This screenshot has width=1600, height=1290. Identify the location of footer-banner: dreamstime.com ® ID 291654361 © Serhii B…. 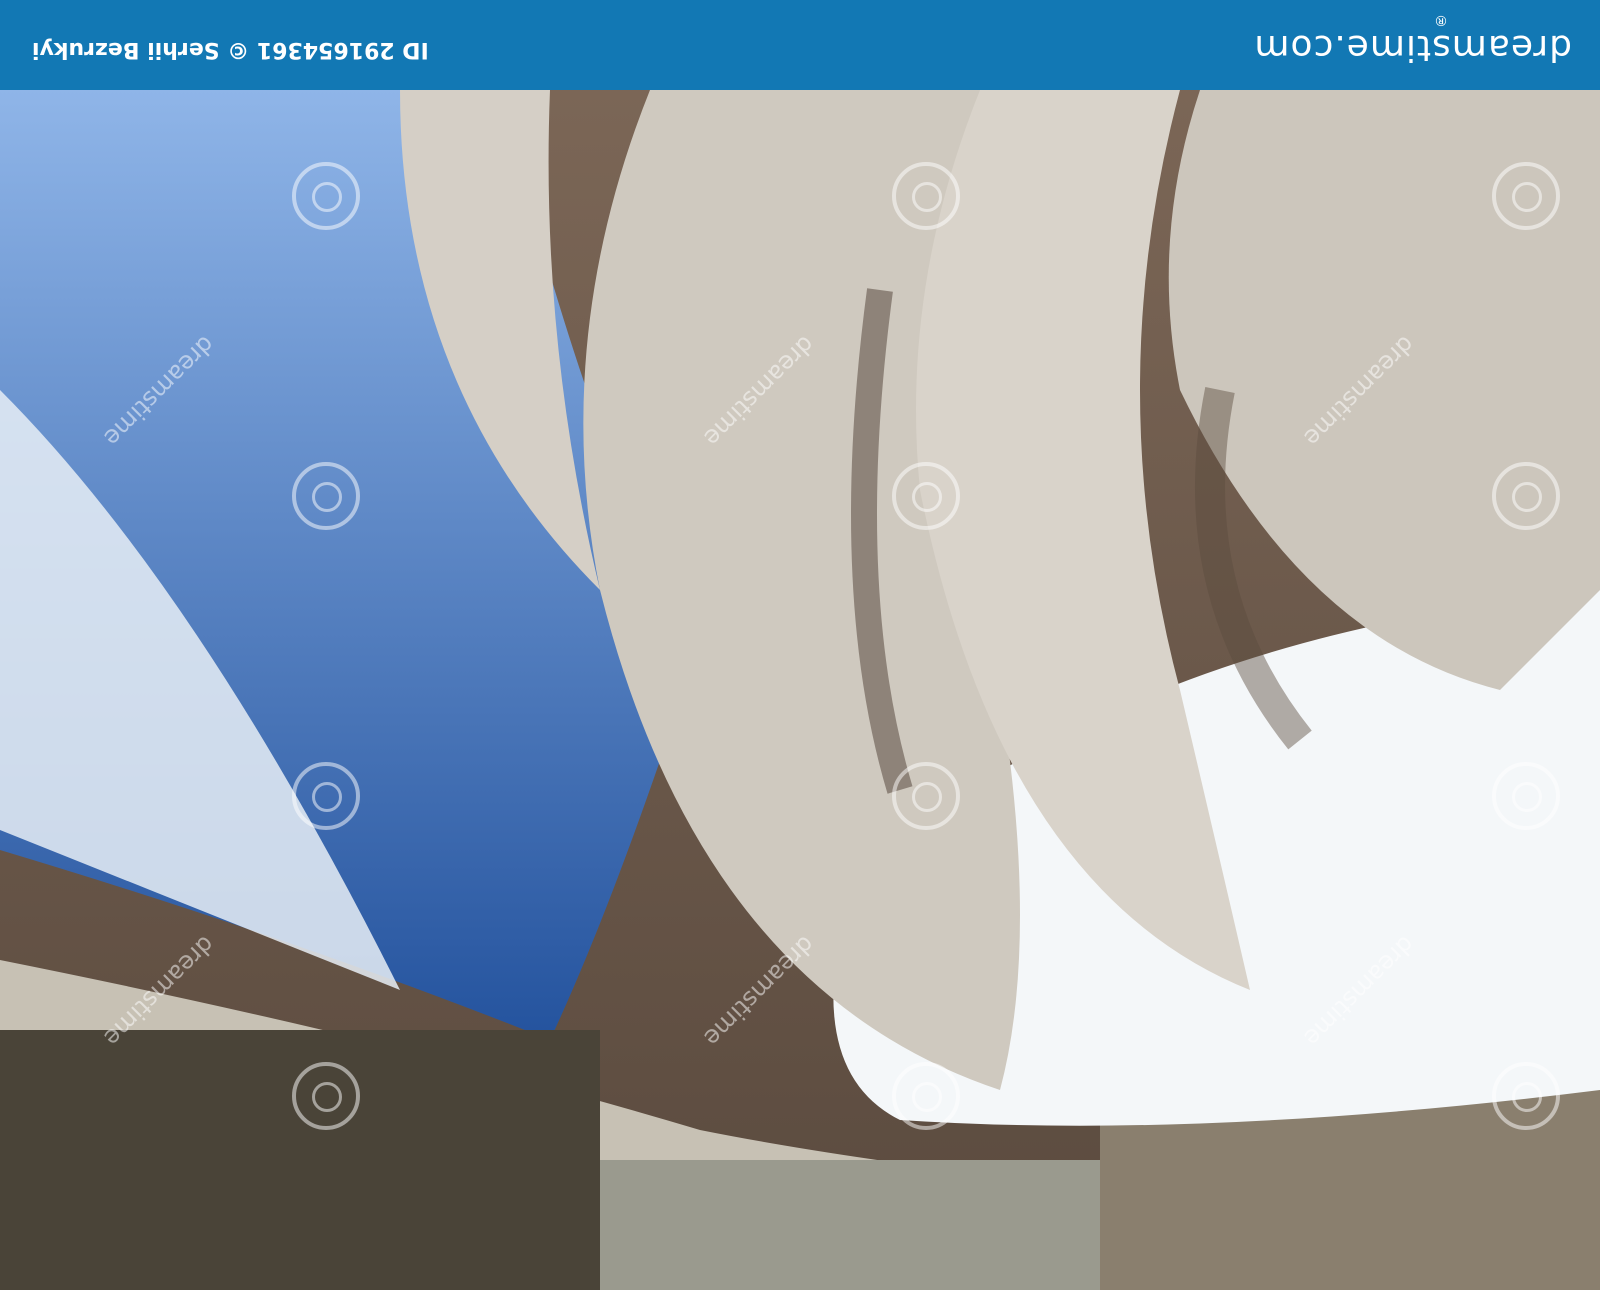
(800, 45).